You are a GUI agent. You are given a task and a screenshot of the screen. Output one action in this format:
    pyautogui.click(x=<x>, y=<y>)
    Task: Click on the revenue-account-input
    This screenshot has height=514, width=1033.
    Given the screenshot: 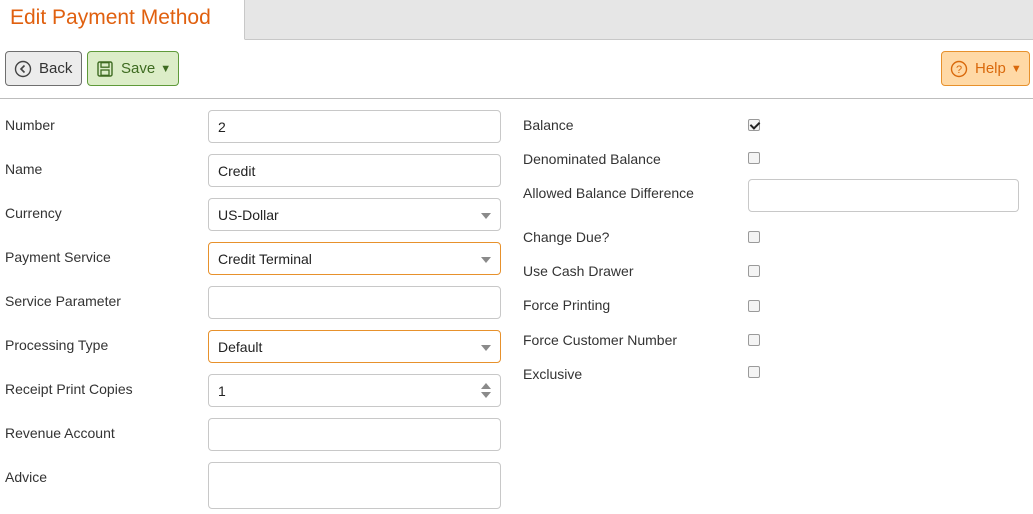 What is the action you would take?
    pyautogui.click(x=354, y=434)
    